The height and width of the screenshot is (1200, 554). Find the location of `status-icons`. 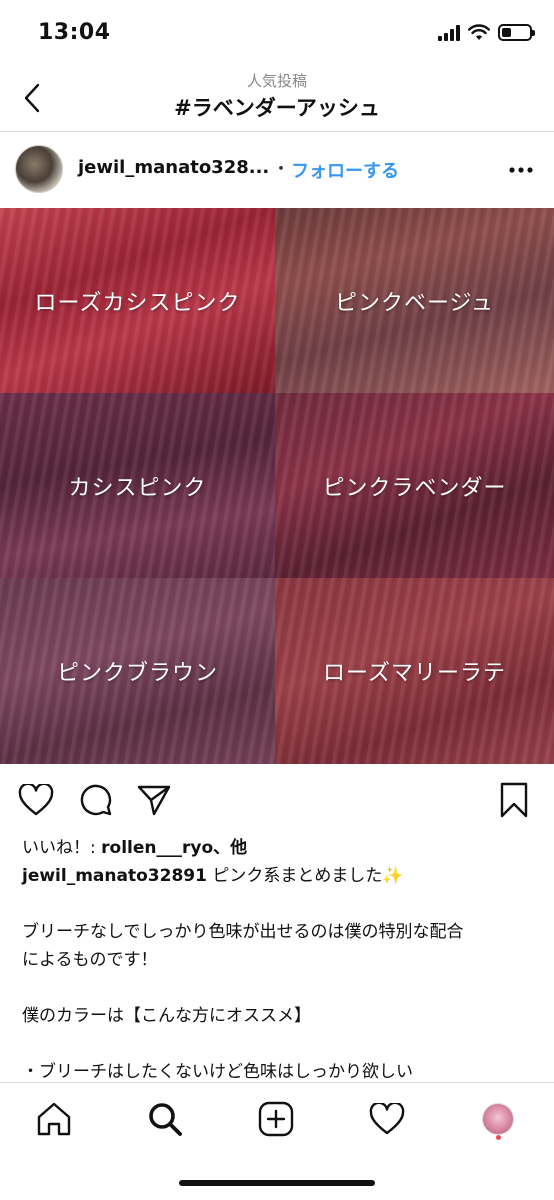

status-icons is located at coordinates (486, 32).